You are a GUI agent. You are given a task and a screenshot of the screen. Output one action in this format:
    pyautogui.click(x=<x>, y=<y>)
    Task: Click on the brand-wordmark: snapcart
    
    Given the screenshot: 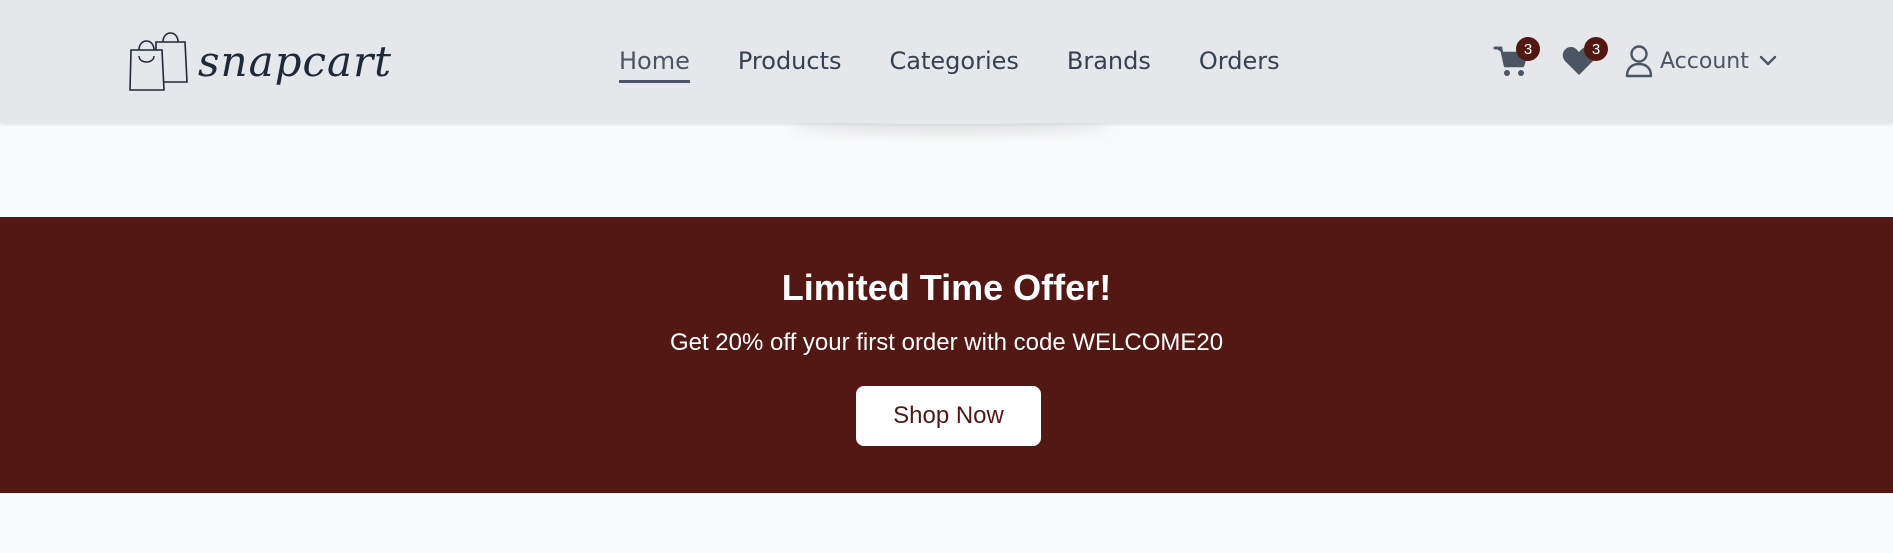 What is the action you would take?
    pyautogui.click(x=295, y=61)
    